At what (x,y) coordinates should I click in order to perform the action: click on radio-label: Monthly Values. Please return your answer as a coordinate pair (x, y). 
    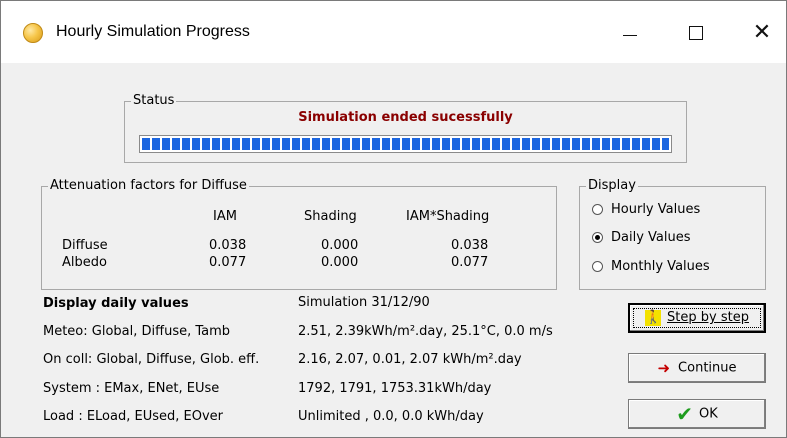
    Looking at the image, I should click on (660, 266).